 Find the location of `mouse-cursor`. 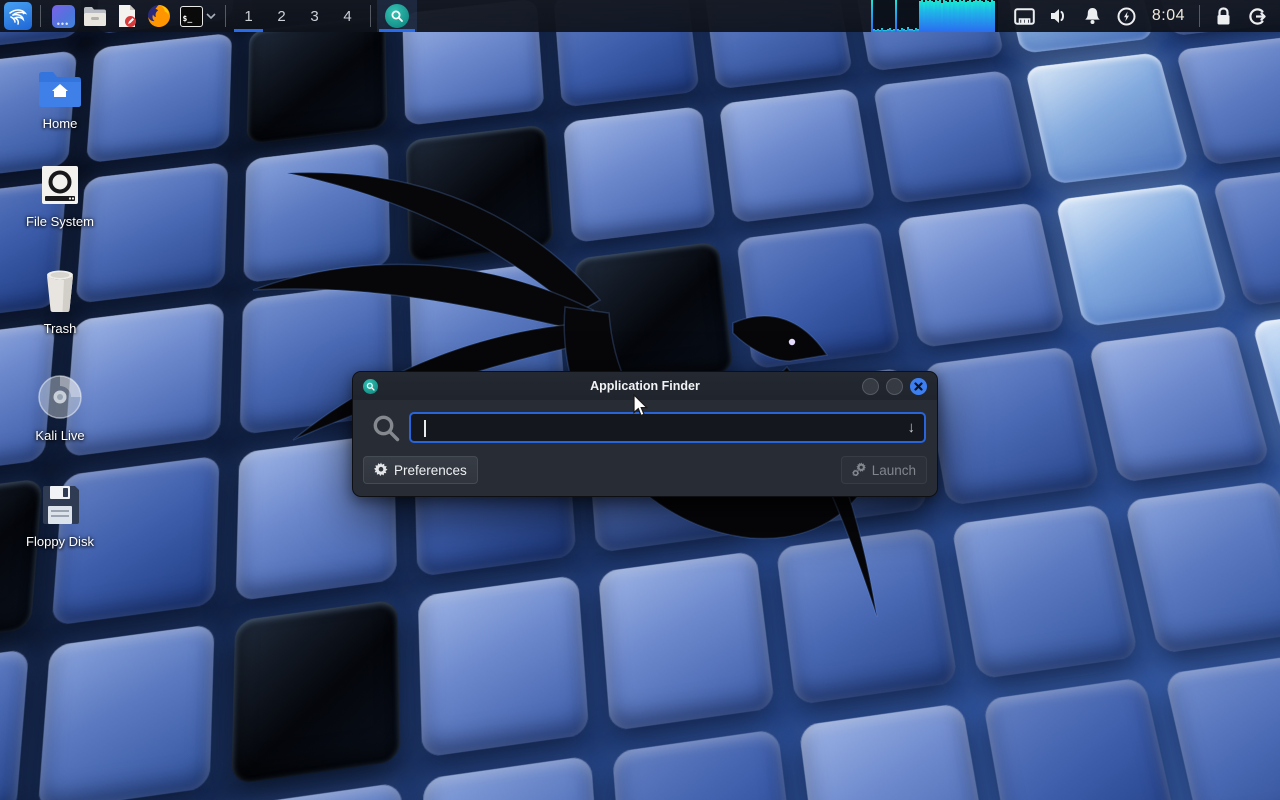

mouse-cursor is located at coordinates (640, 405).